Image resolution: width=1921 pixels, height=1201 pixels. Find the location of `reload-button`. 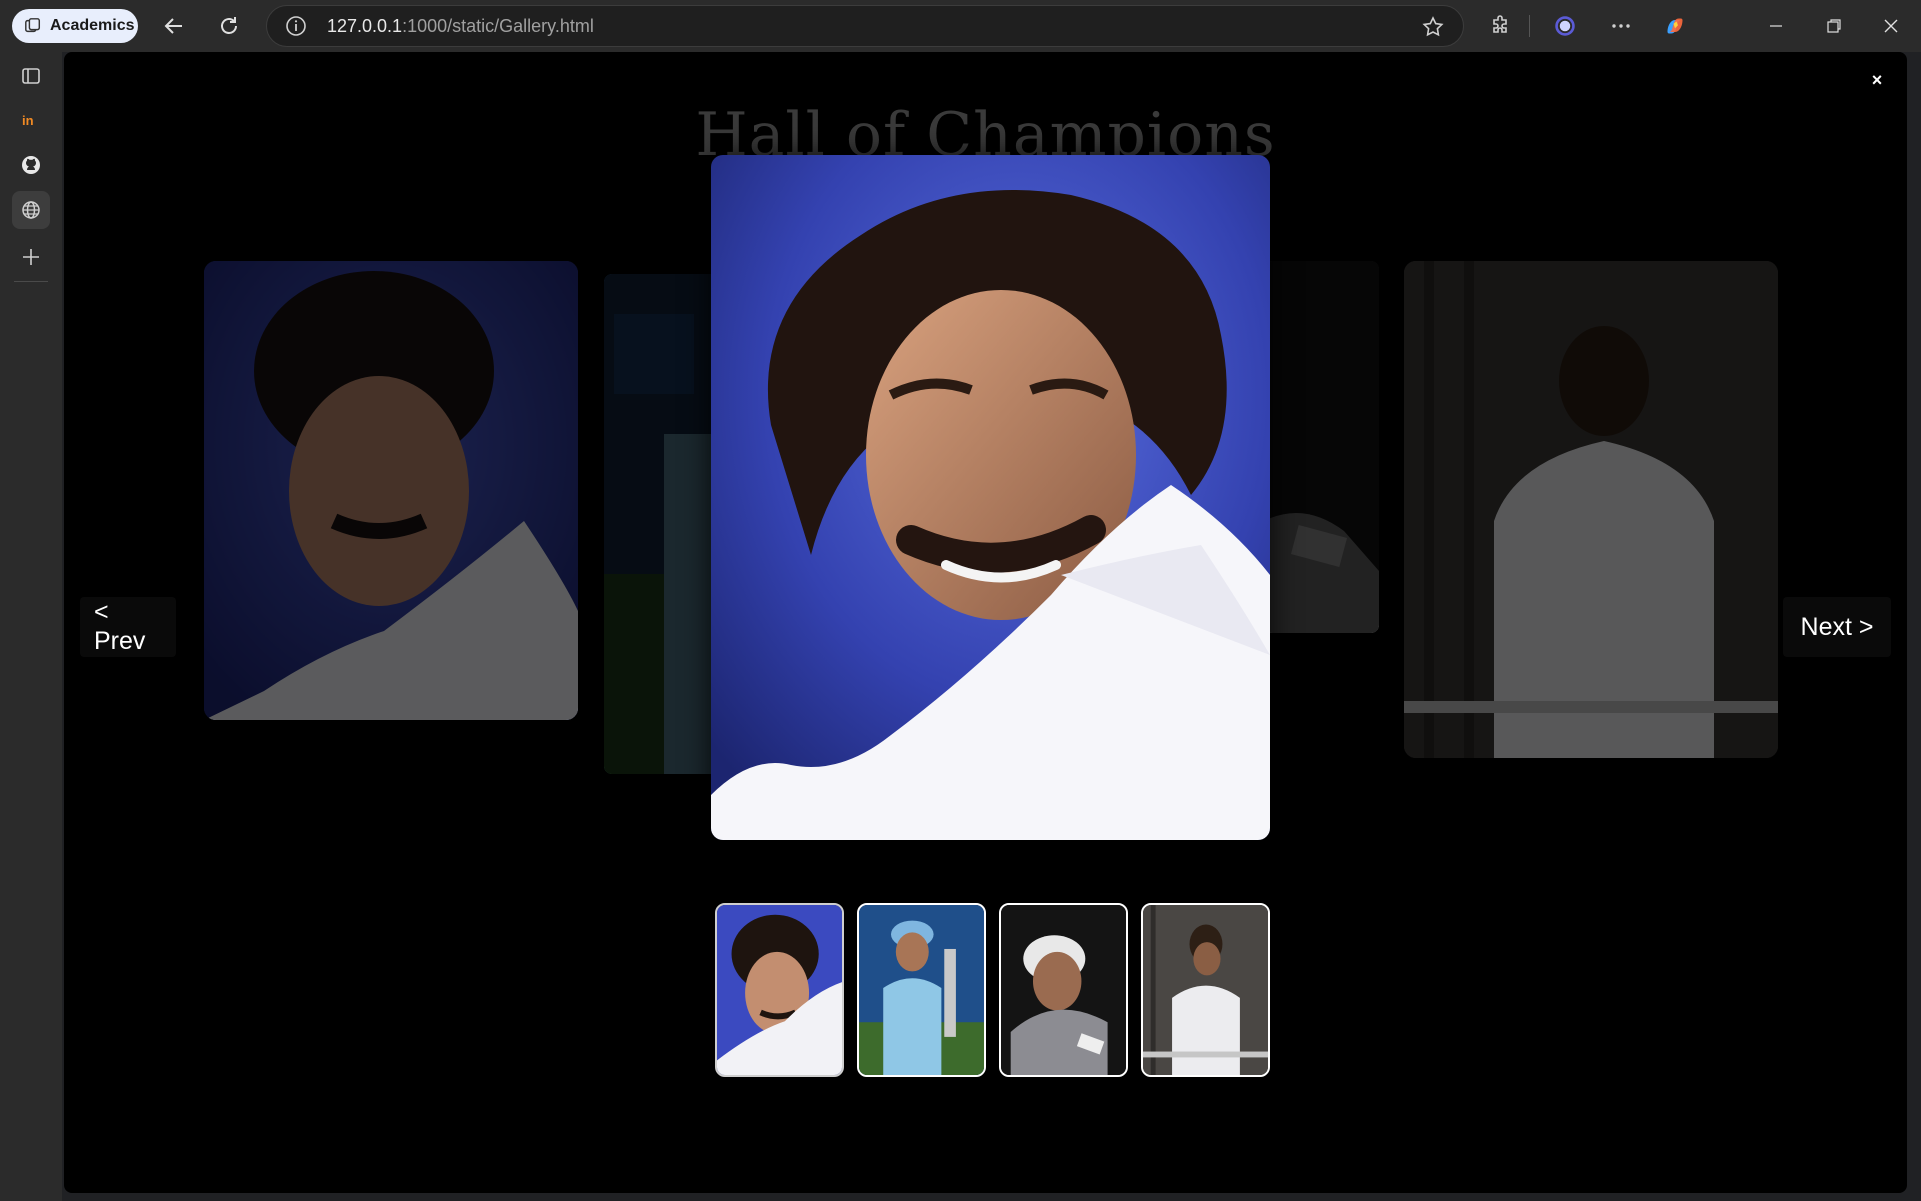

reload-button is located at coordinates (229, 26).